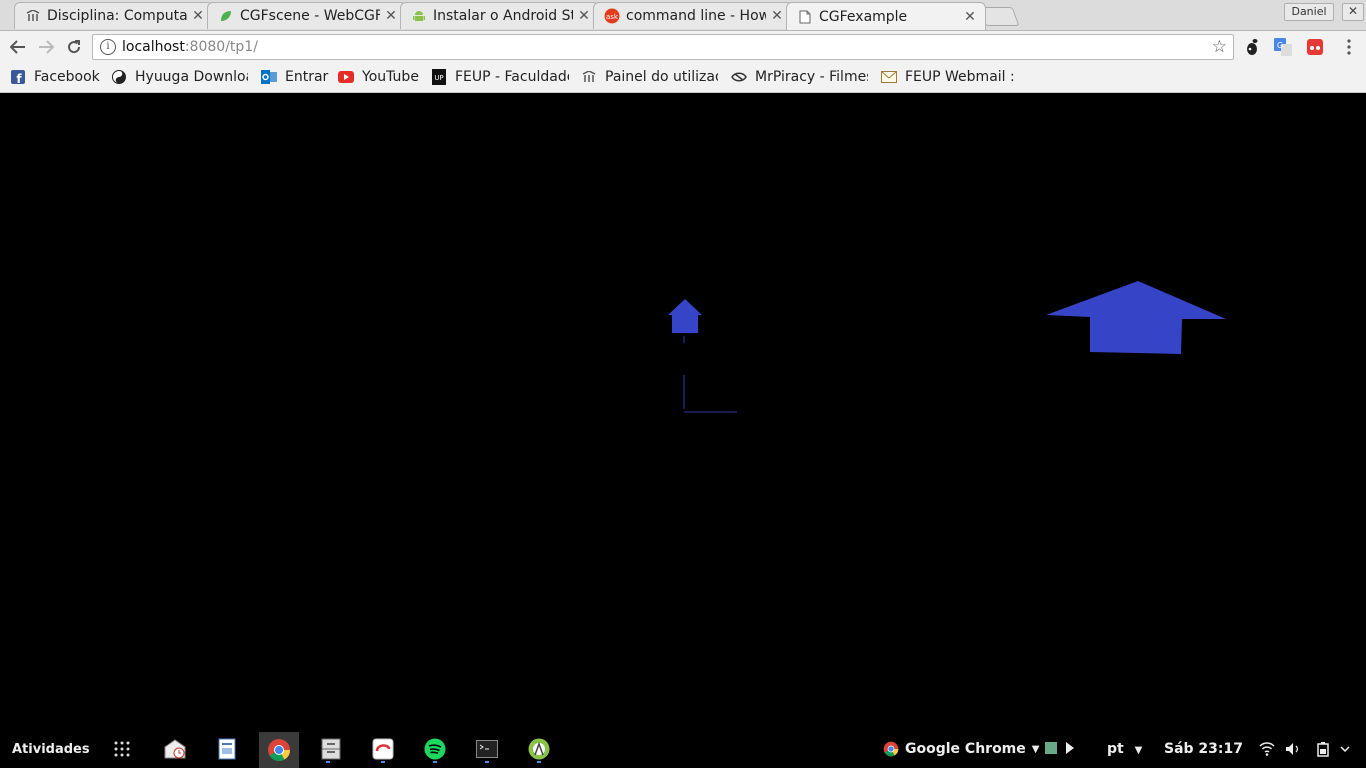  I want to click on svg-text: G, so click(1280, 45).